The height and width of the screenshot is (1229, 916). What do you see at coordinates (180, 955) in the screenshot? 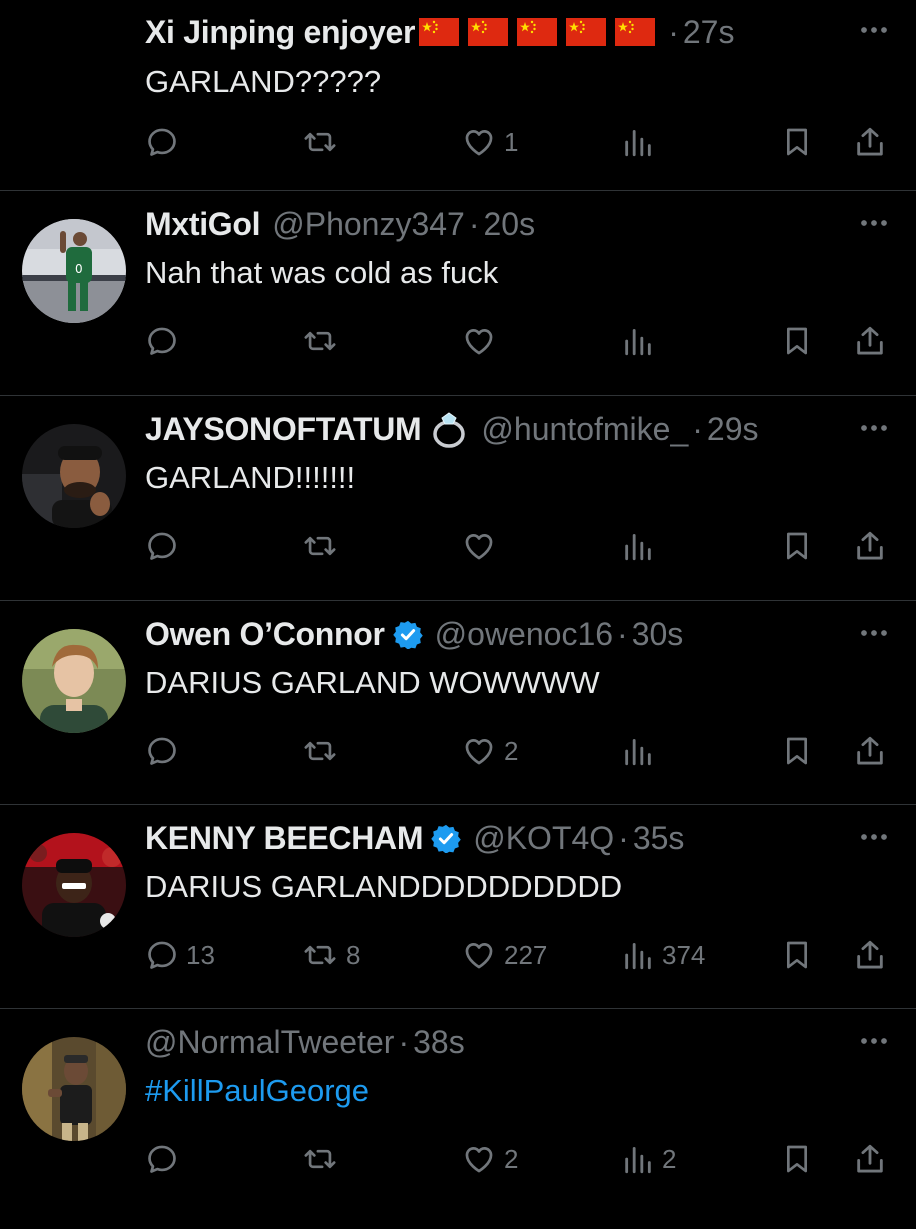
I see `reply-button: 13` at bounding box center [180, 955].